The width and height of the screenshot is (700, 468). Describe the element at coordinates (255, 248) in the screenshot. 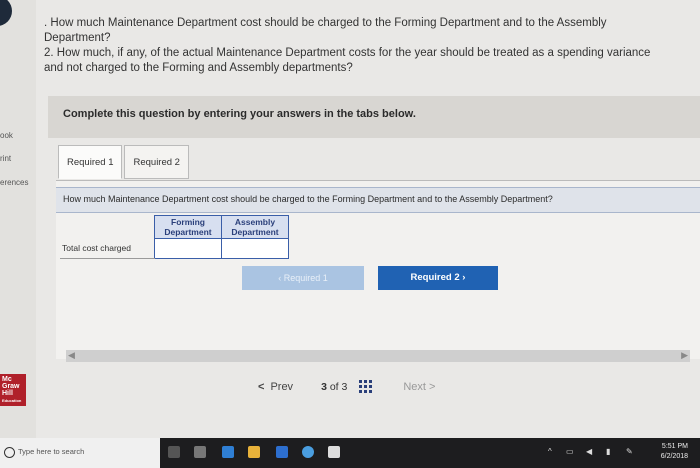

I see `assembly-cost-input` at that location.